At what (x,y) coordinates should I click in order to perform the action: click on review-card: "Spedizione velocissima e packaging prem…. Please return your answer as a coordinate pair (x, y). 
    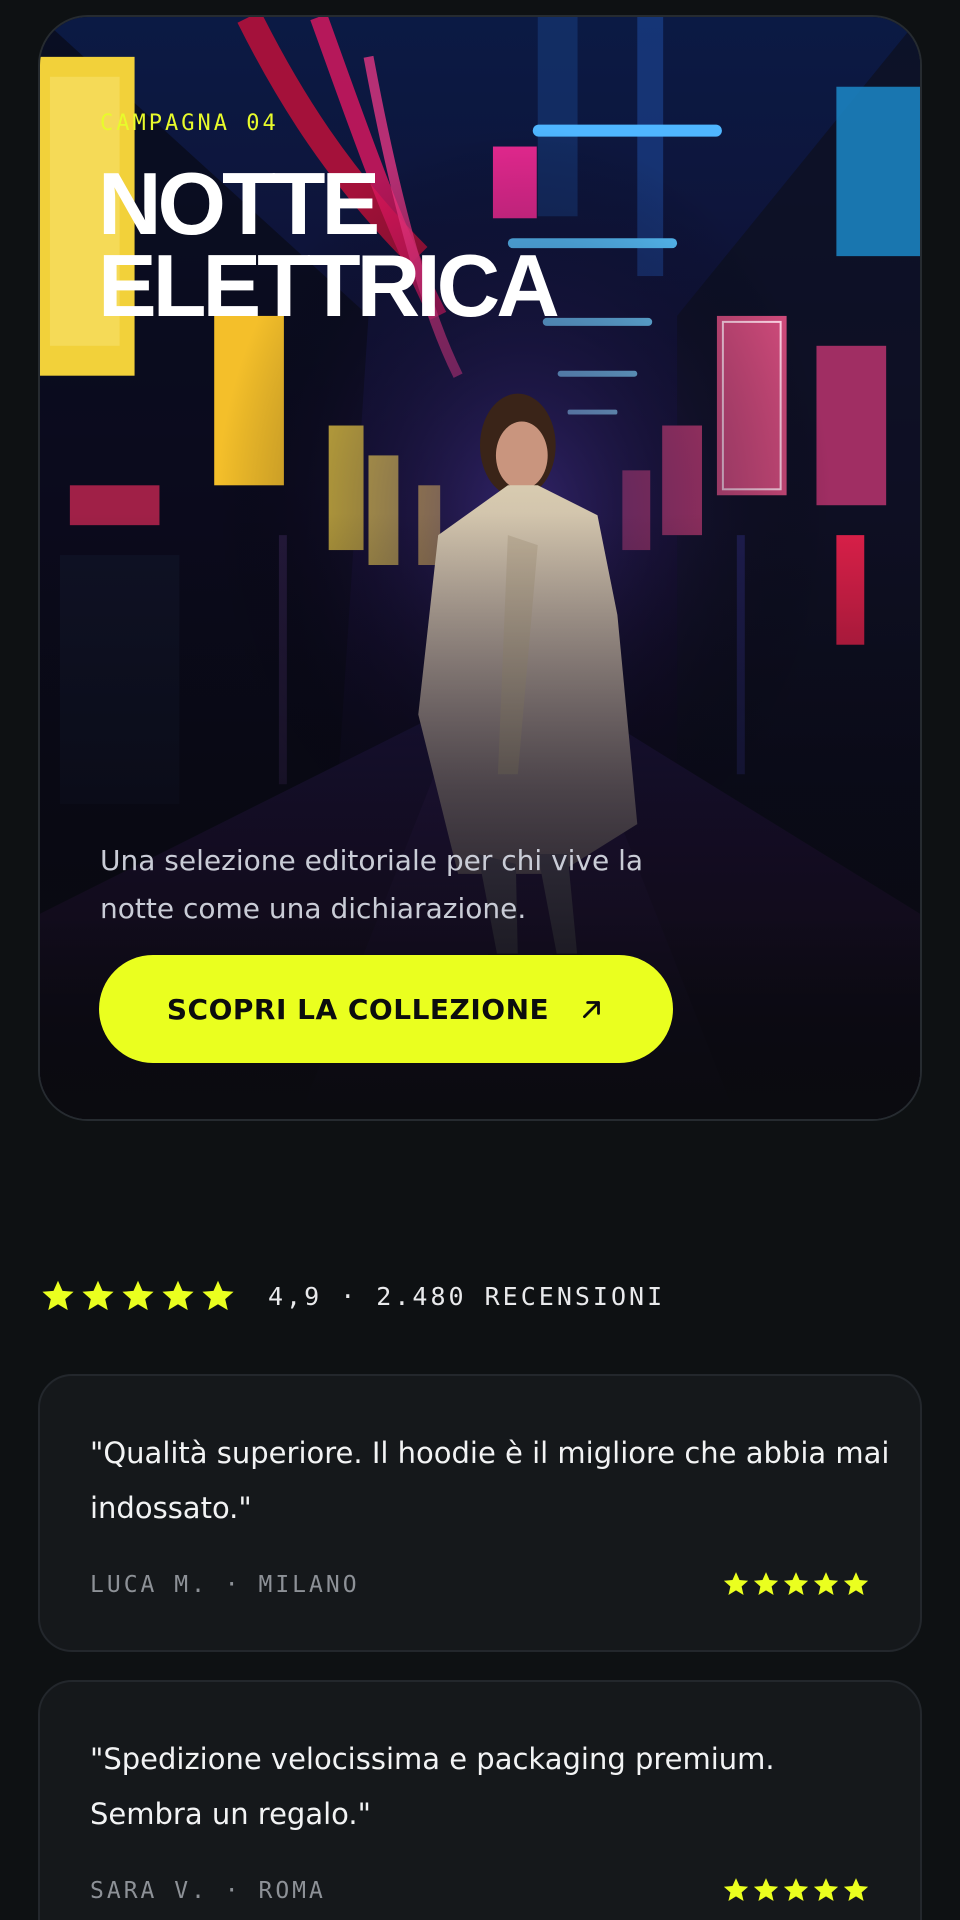
    Looking at the image, I should click on (480, 1800).